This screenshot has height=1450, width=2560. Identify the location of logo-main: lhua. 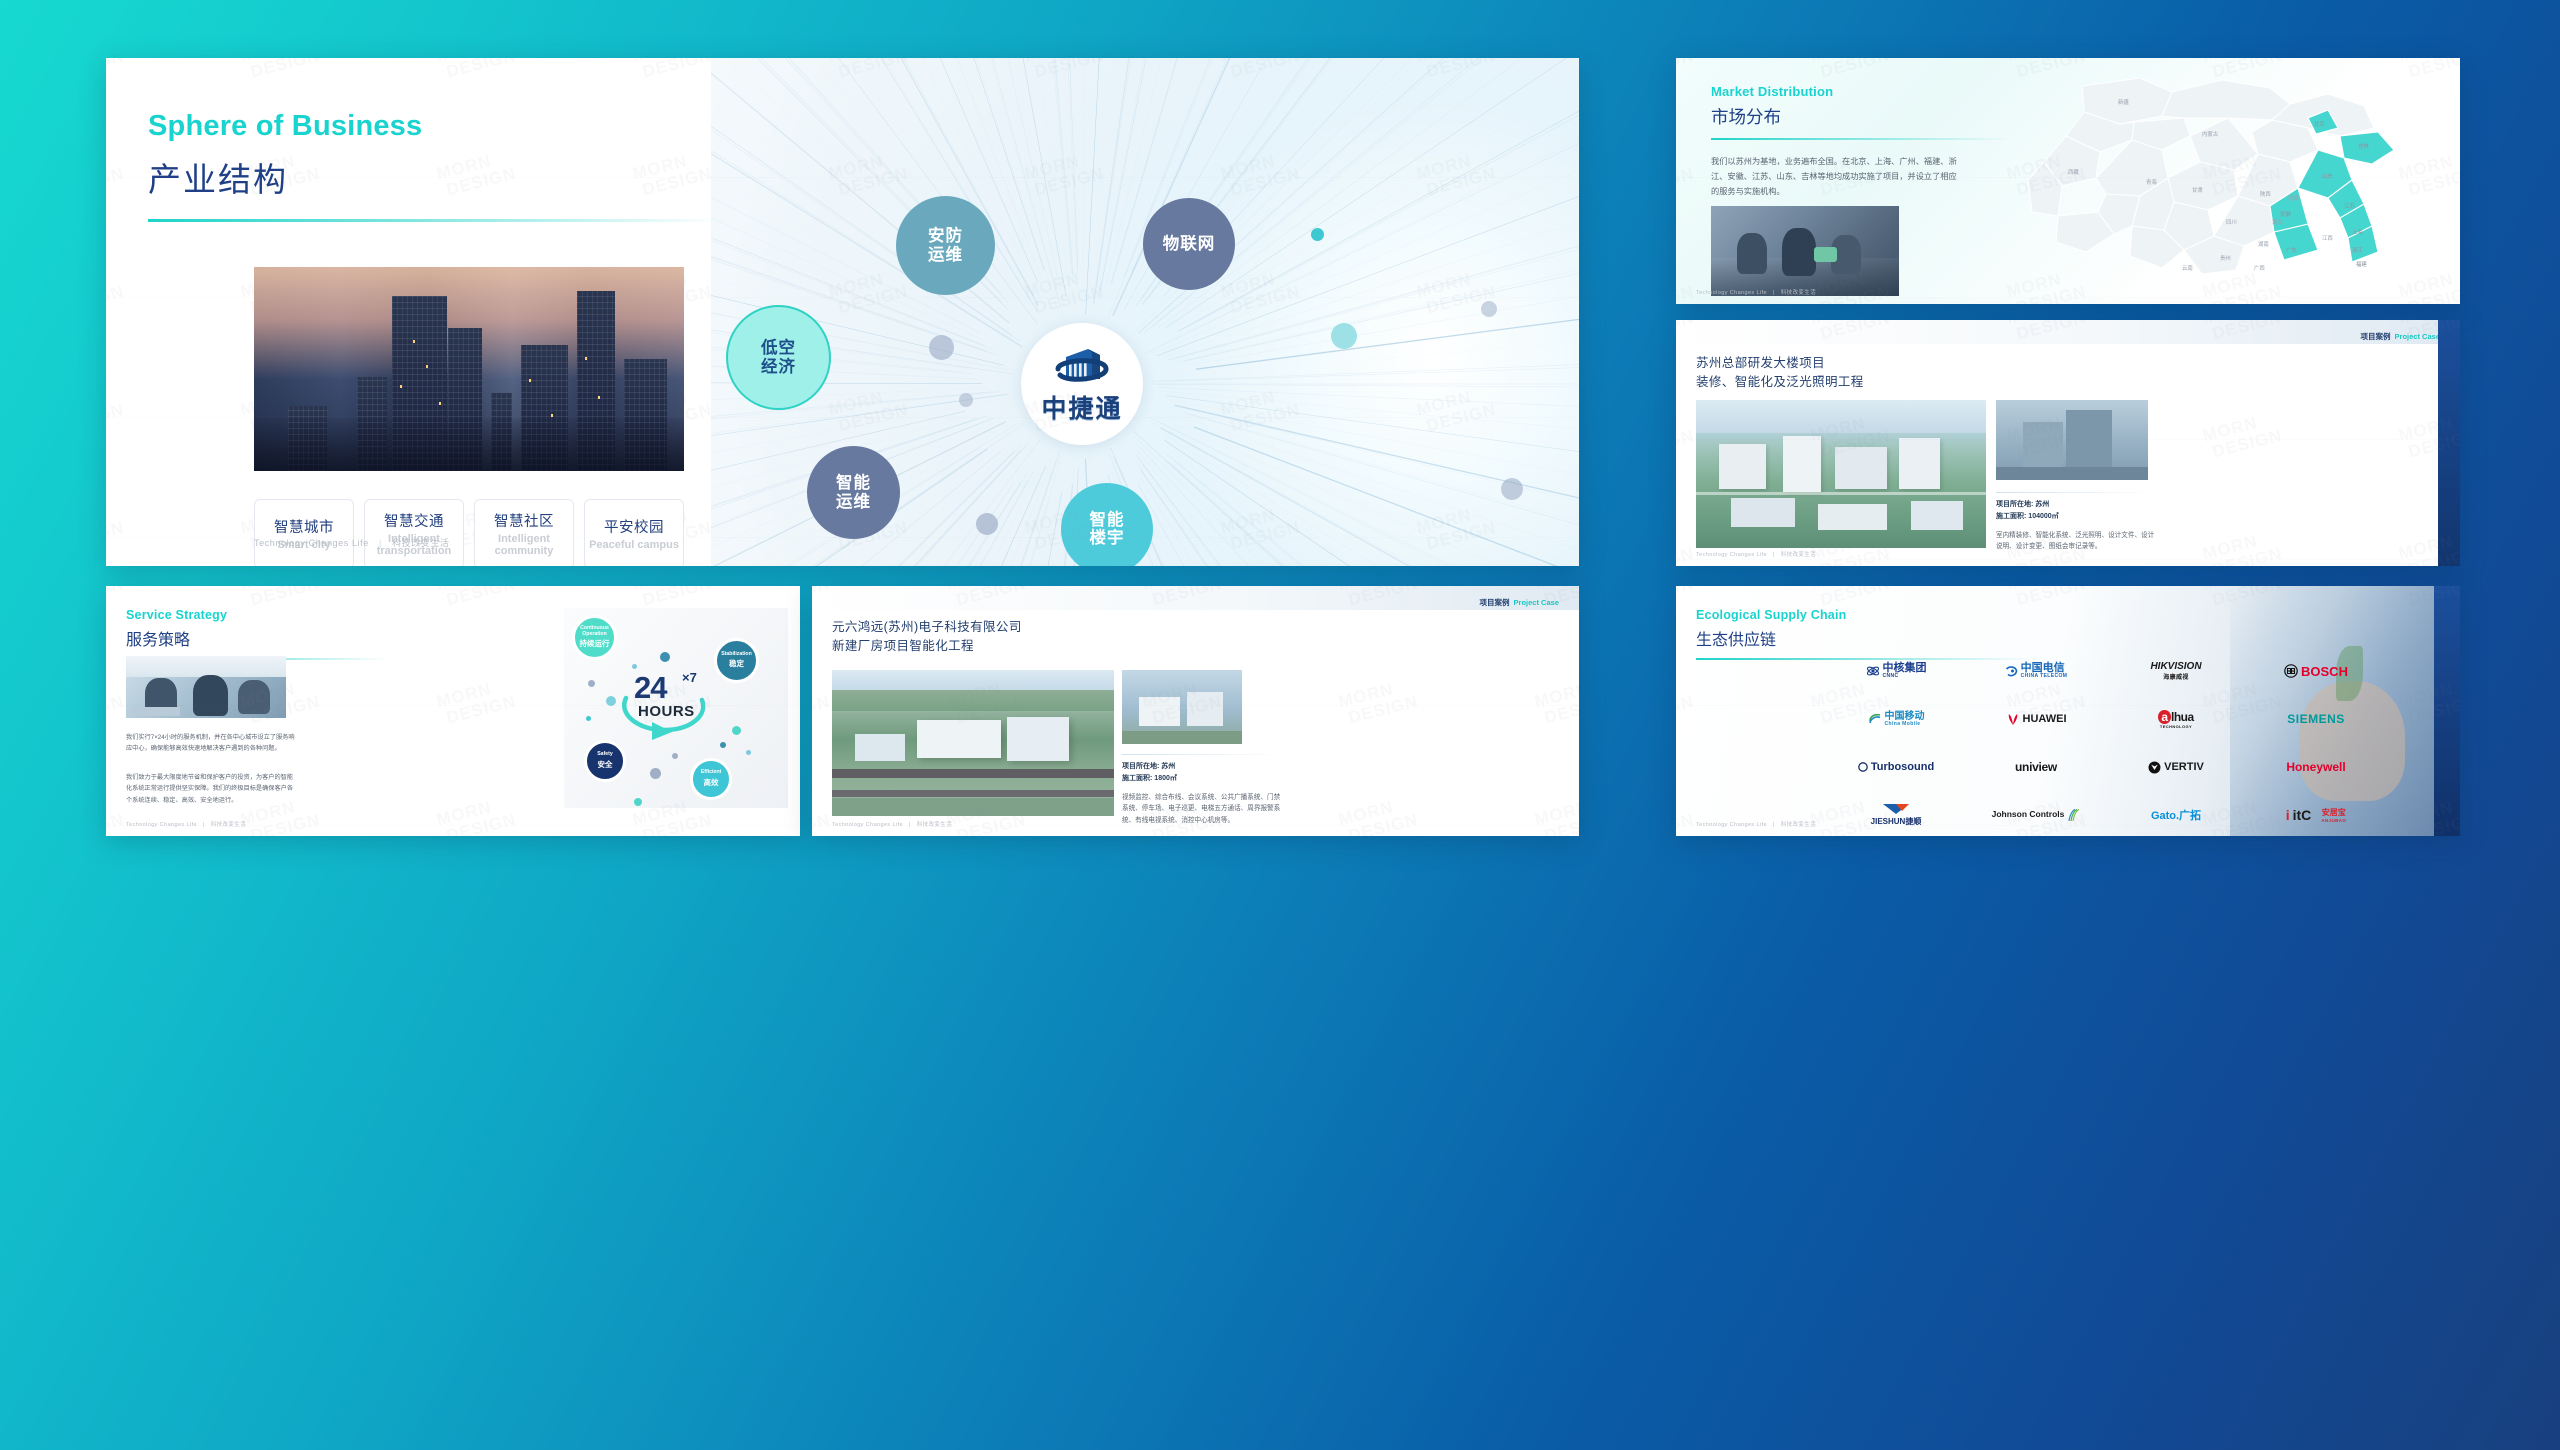
(2182, 716).